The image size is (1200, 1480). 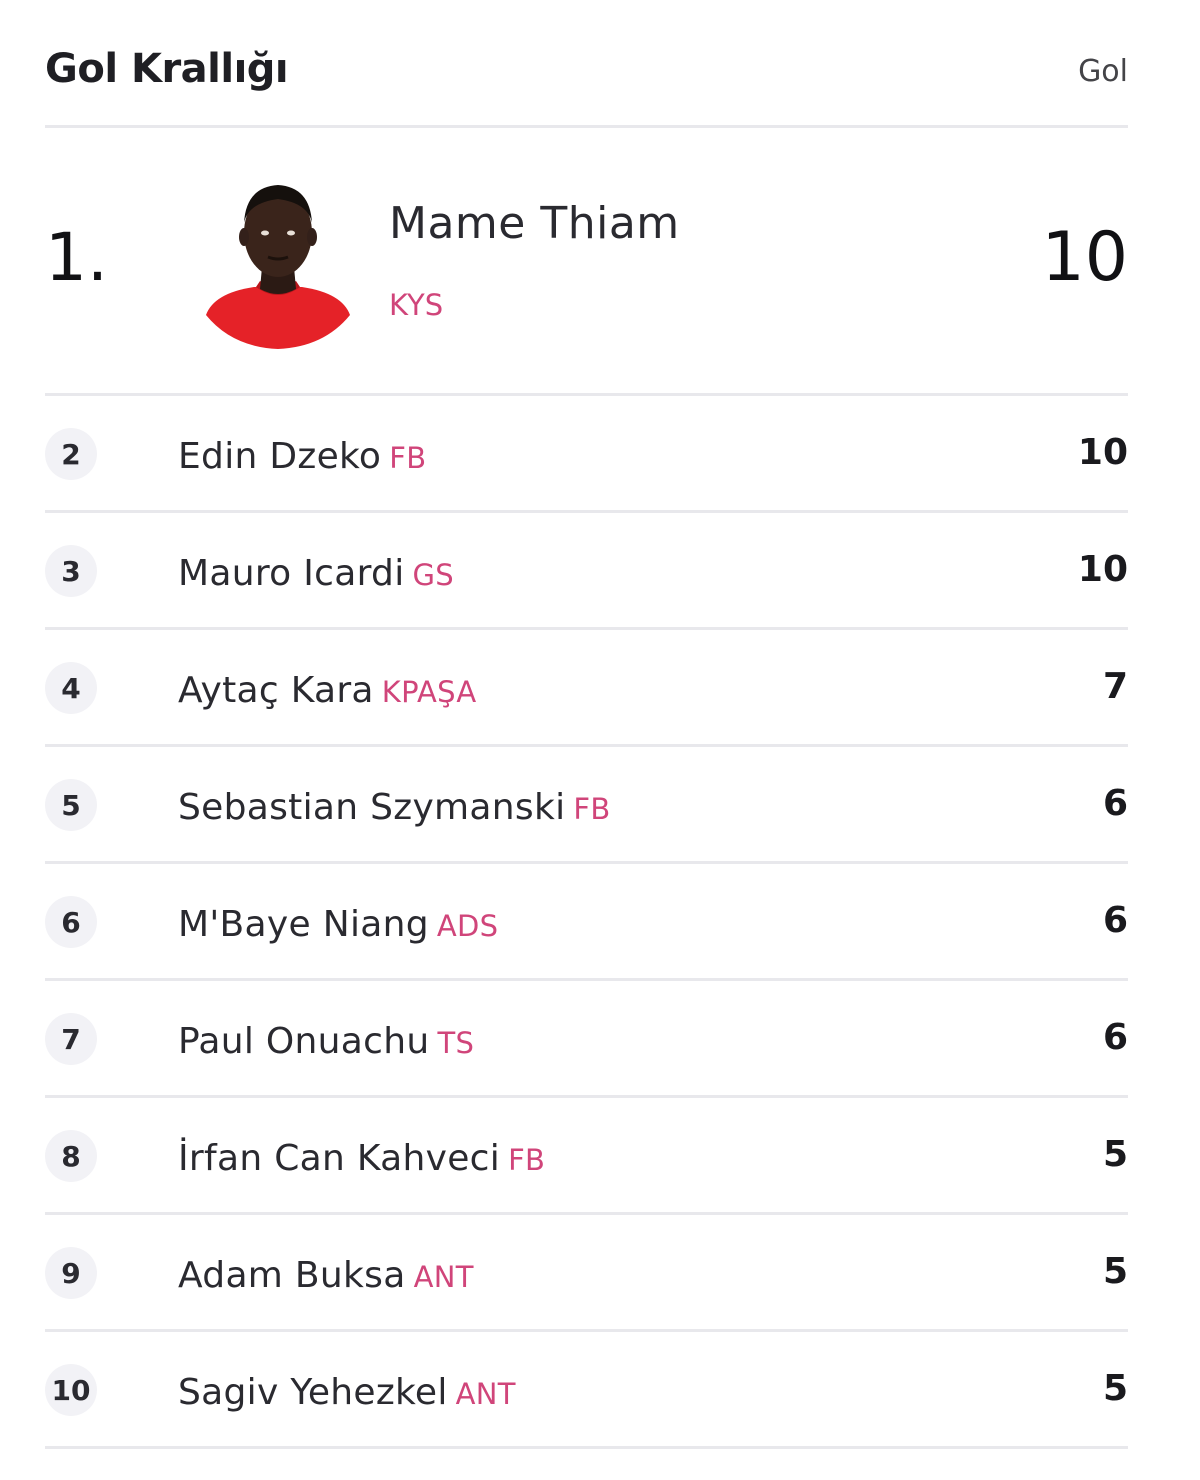 I want to click on player-cell: Adam Buksa ANT, so click(x=326, y=1275).